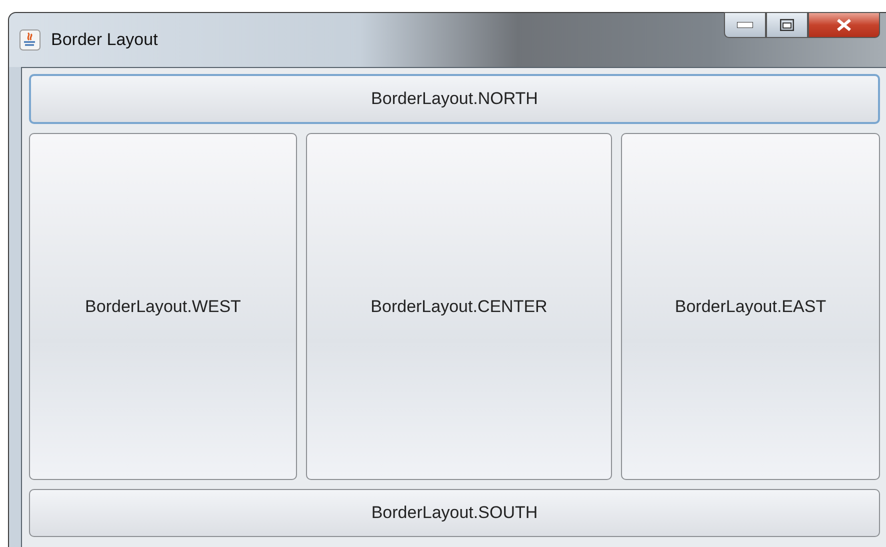 This screenshot has width=886, height=547. I want to click on minimize-button, so click(745, 25).